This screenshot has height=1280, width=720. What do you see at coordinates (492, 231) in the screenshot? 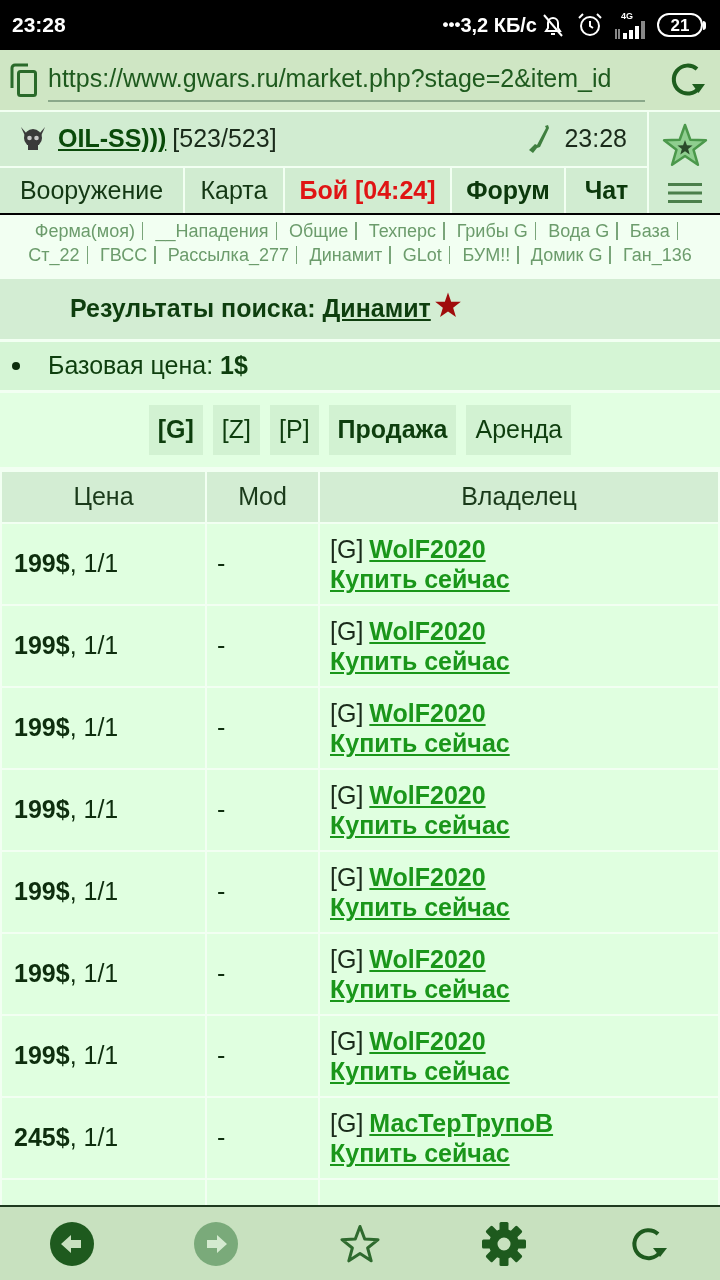
I see `quick-link: Грибы G` at bounding box center [492, 231].